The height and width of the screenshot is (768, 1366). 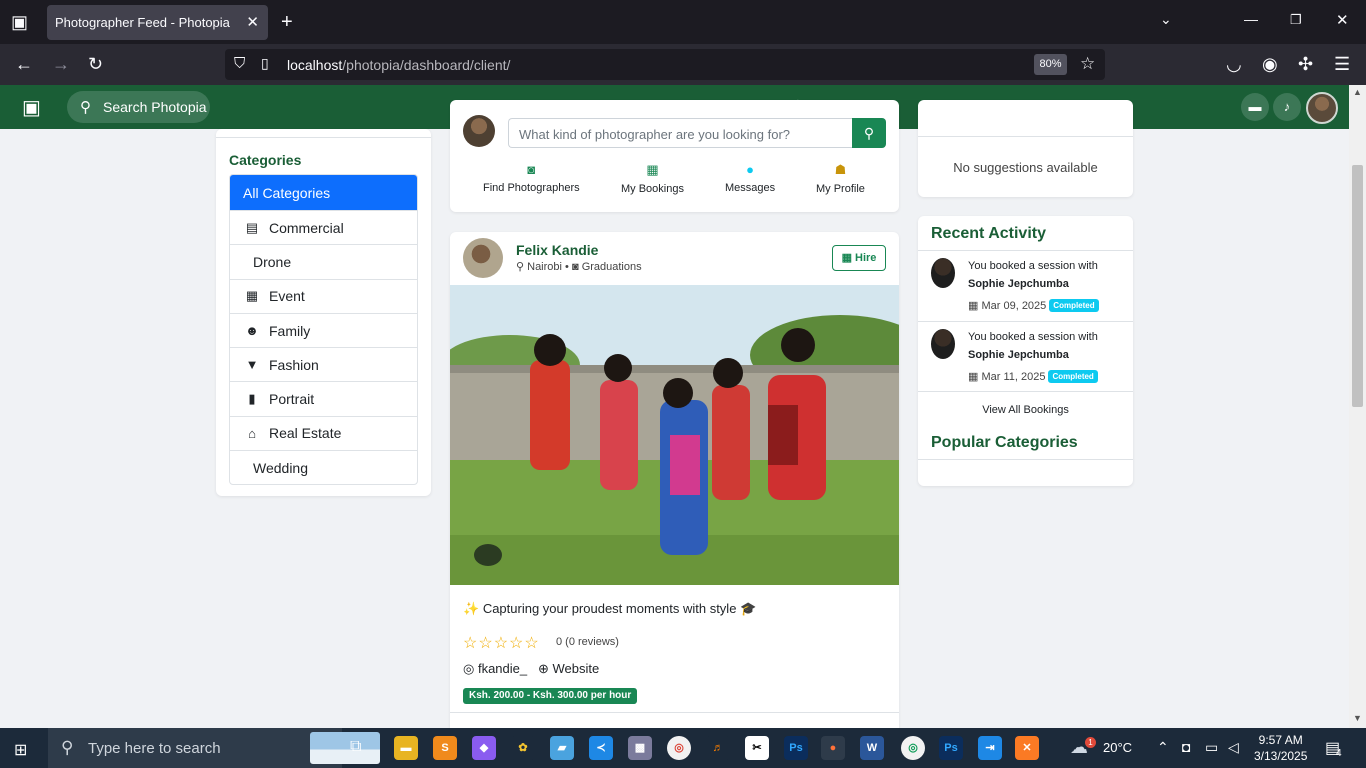 I want to click on restore-icon: ❐, so click(x=1296, y=20).